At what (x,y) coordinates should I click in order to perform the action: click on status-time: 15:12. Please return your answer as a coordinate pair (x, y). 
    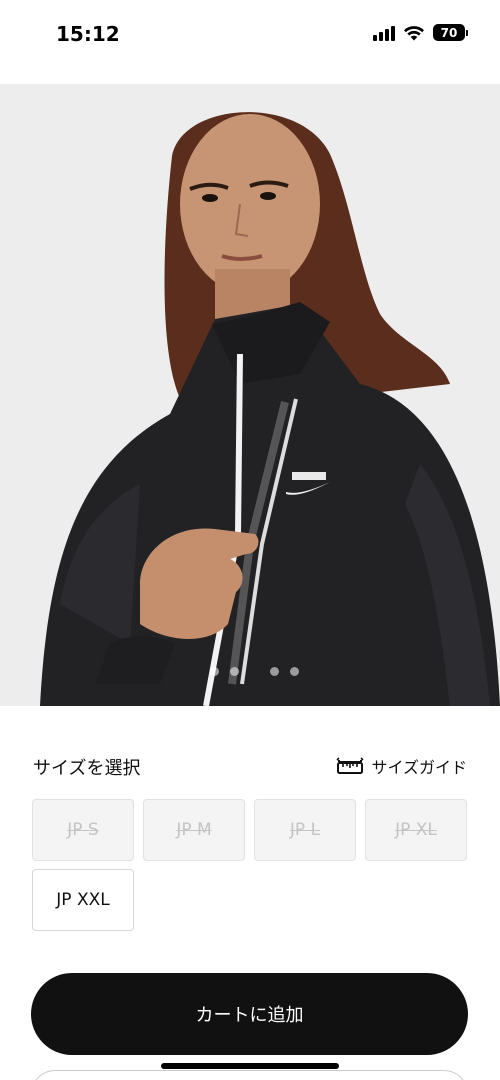
    Looking at the image, I should click on (88, 34).